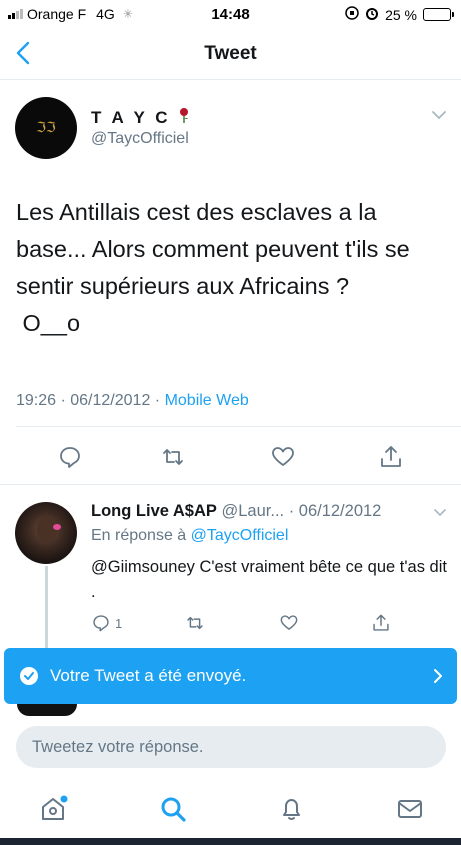 The height and width of the screenshot is (845, 461). Describe the element at coordinates (207, 400) in the screenshot. I see `tweet-source: Mobile Web` at that location.